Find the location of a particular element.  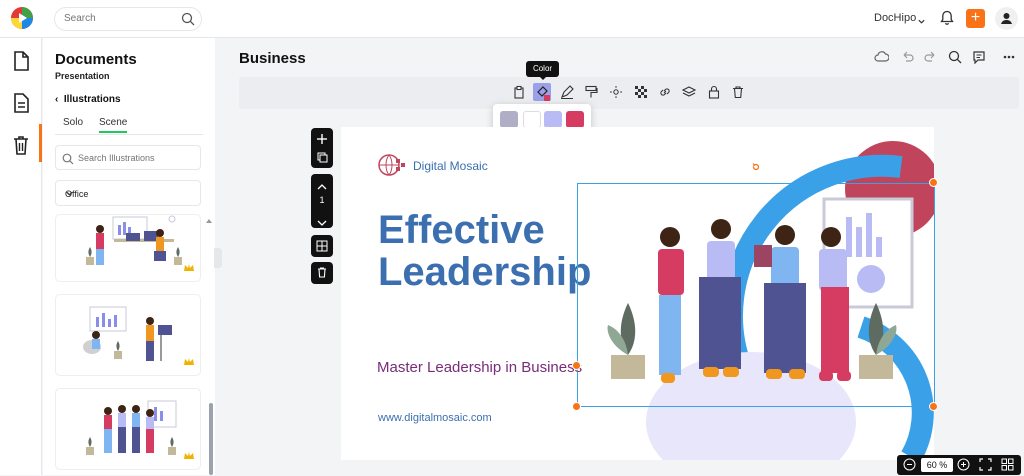

delete-icon is located at coordinates (738, 92).